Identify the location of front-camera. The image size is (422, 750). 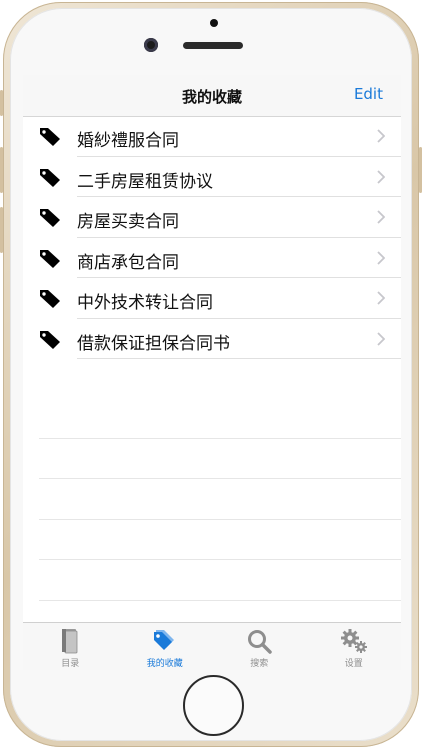
(151, 45).